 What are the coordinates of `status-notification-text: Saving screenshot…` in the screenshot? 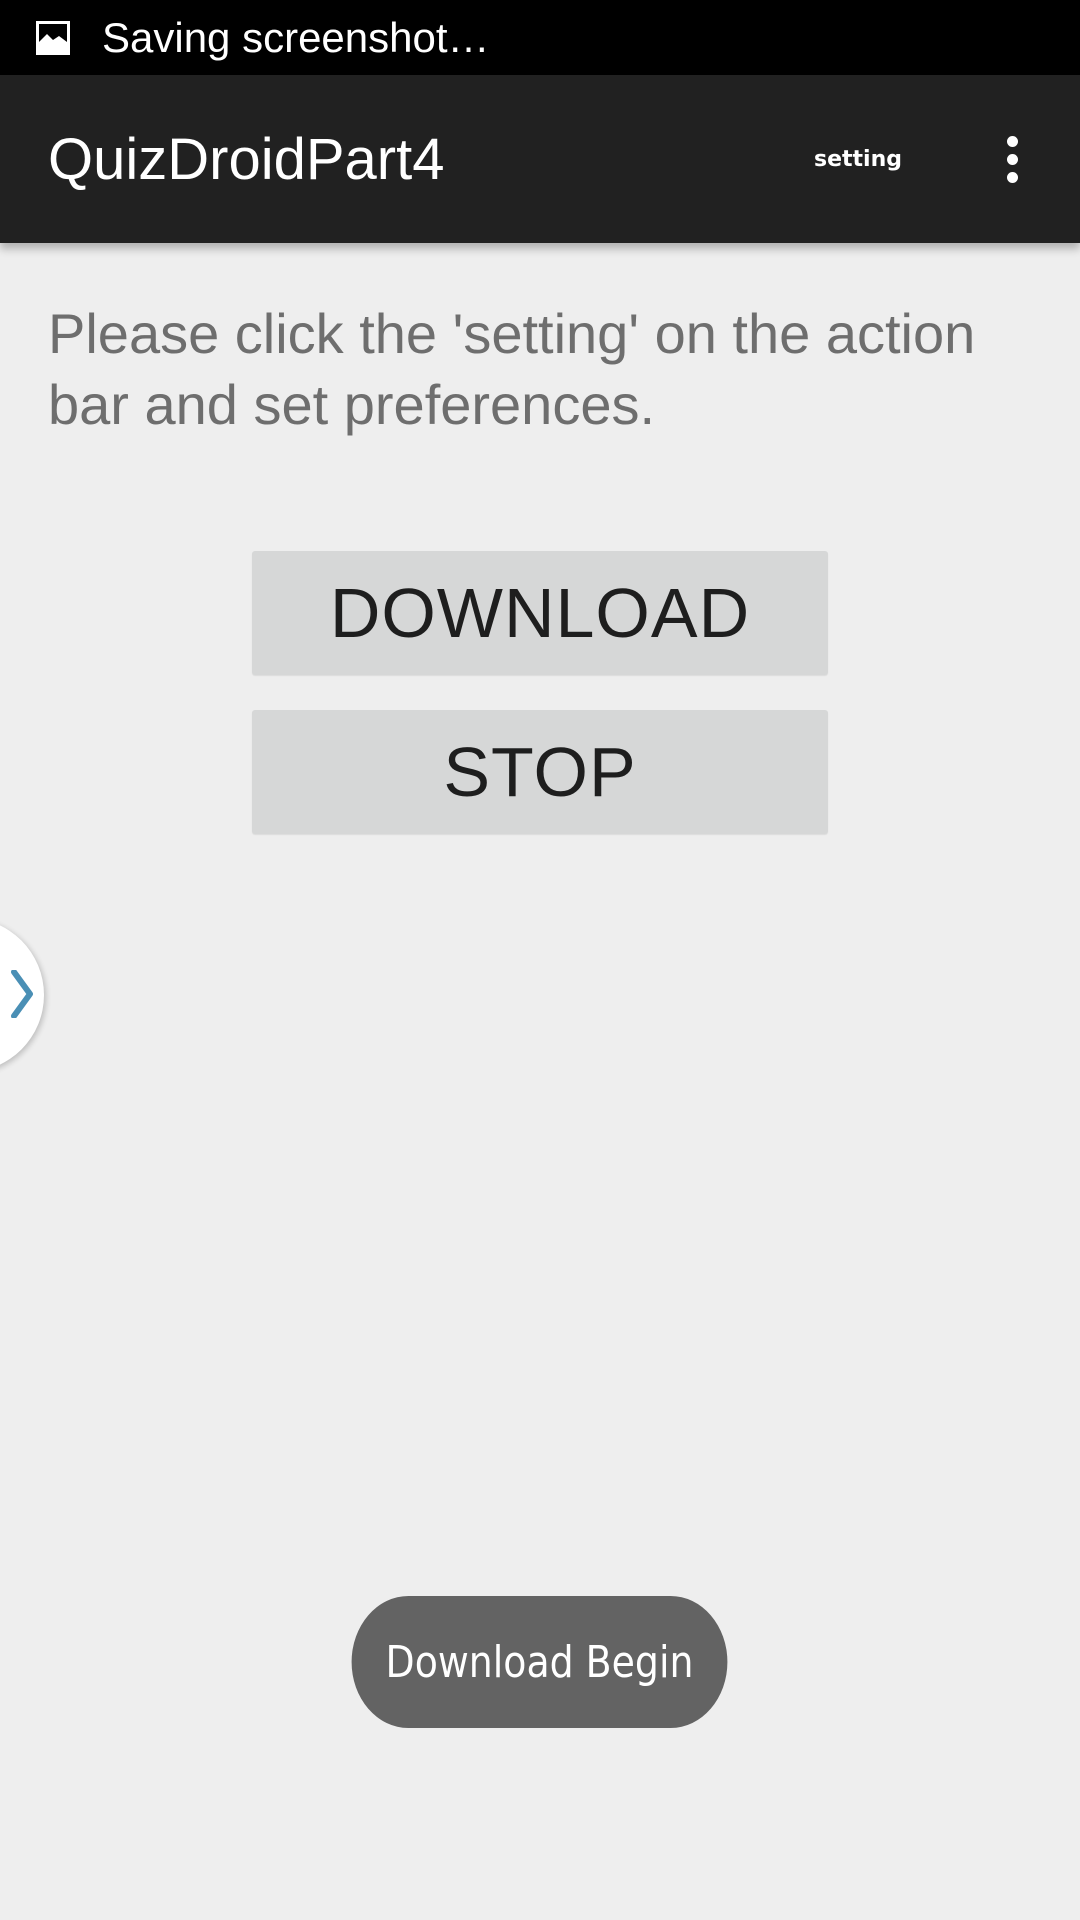 It's located at (296, 37).